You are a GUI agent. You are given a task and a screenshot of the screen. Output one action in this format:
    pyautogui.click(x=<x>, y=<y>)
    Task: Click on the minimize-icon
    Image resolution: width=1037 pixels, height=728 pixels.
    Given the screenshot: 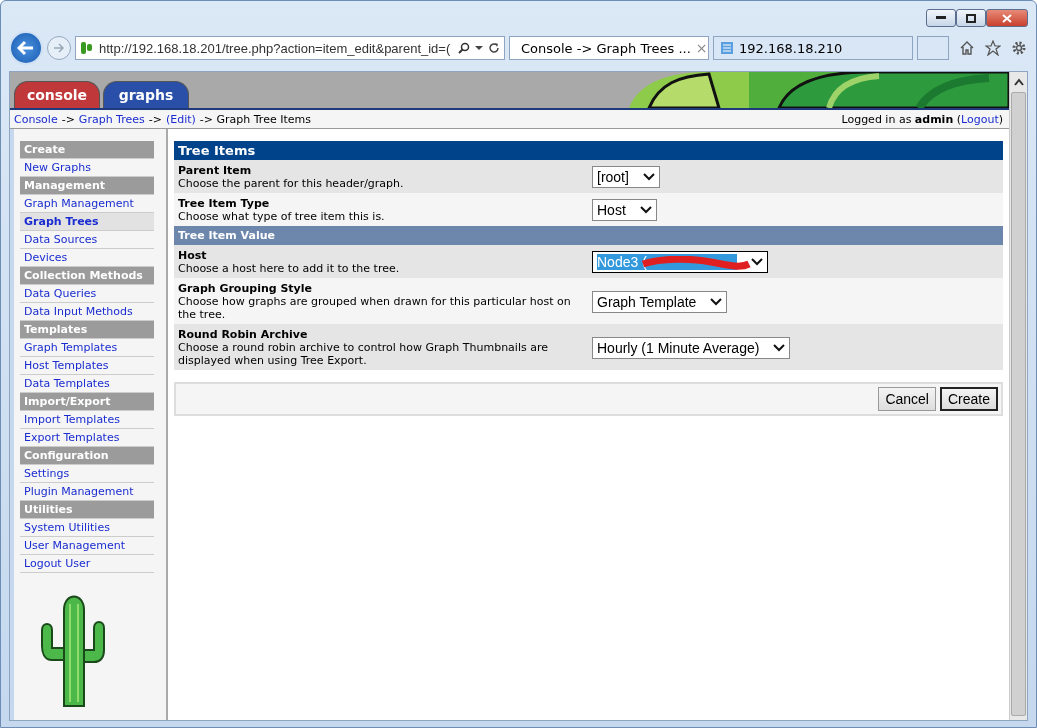 What is the action you would take?
    pyautogui.click(x=941, y=18)
    